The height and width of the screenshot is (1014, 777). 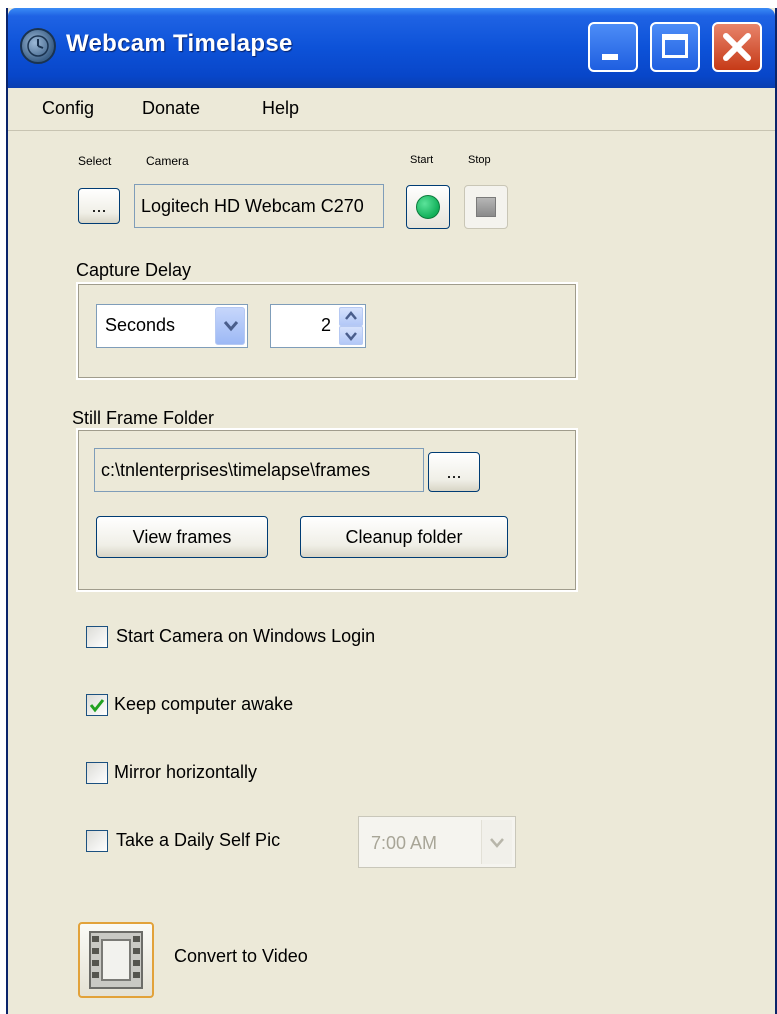 I want to click on daily-pic-checkbox, so click(x=97, y=841).